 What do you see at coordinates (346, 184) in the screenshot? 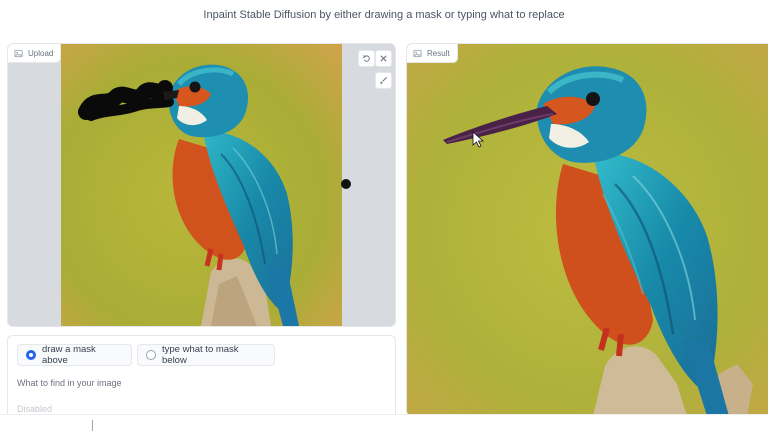
I see `canvas-resize-handle` at bounding box center [346, 184].